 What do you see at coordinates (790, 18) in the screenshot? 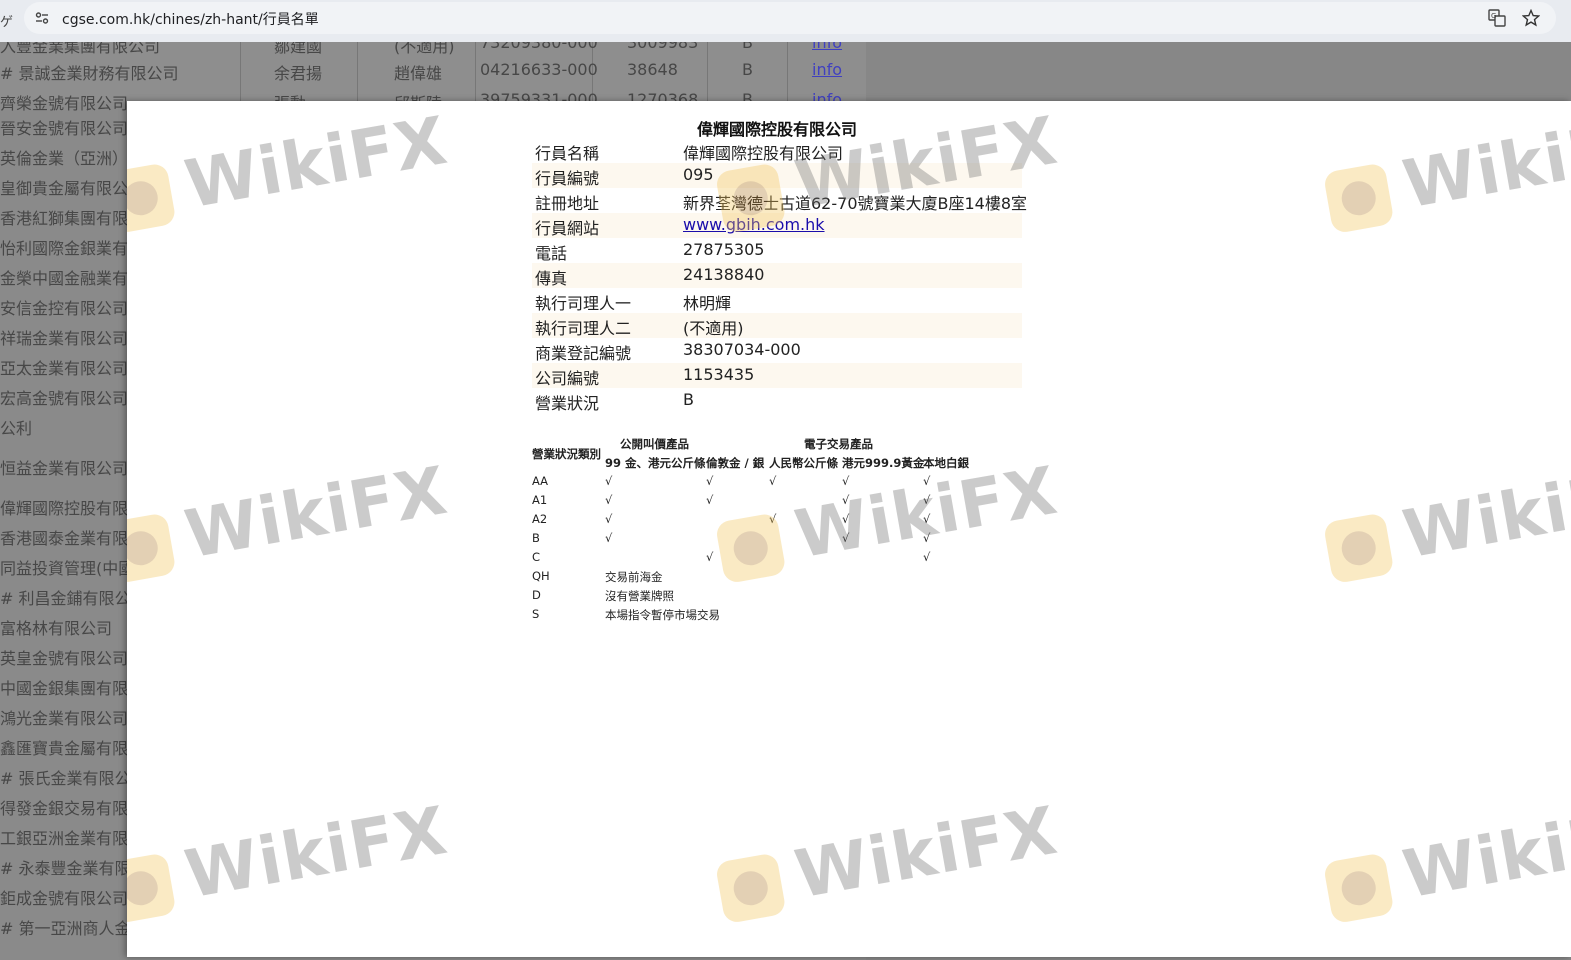
I see `address-bar: cgse.com.hk/chines/zh-hant/行員名單 G` at bounding box center [790, 18].